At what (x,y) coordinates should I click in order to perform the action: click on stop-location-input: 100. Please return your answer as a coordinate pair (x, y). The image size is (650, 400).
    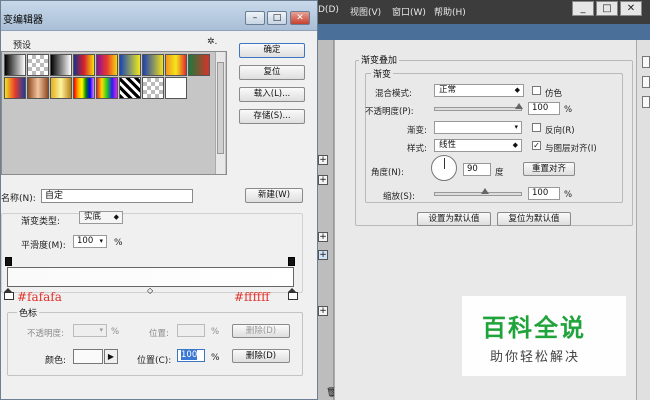
    Looking at the image, I should click on (191, 355).